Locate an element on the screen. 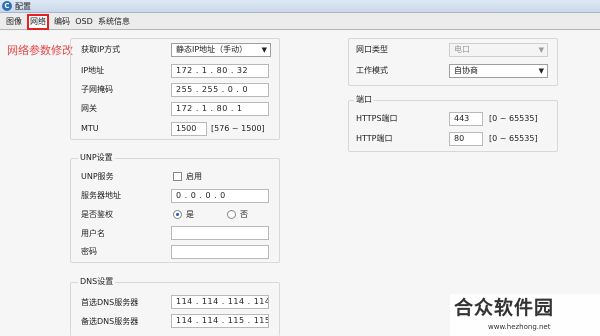  auth-label: 是否鉴权 is located at coordinates (97, 214).